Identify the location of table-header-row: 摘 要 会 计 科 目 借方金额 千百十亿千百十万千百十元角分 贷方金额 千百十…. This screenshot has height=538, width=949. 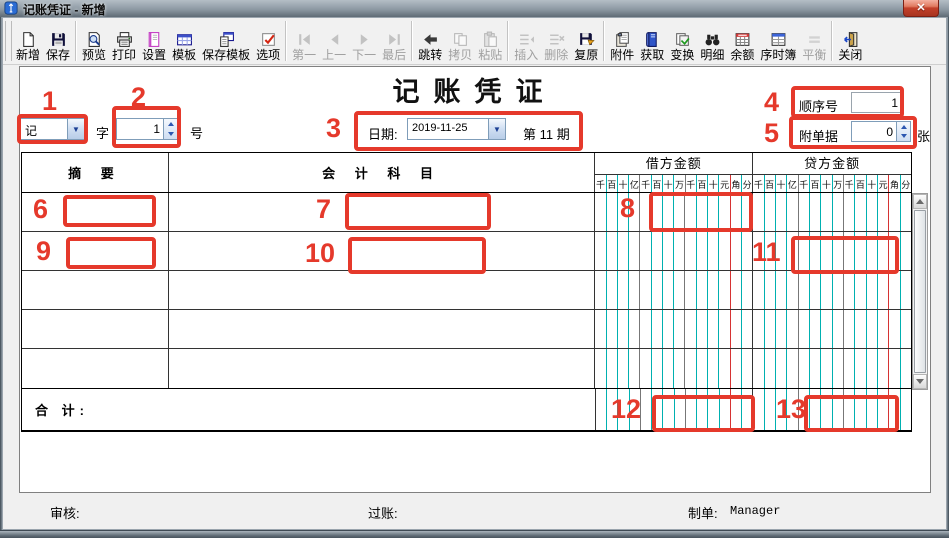
(466, 173).